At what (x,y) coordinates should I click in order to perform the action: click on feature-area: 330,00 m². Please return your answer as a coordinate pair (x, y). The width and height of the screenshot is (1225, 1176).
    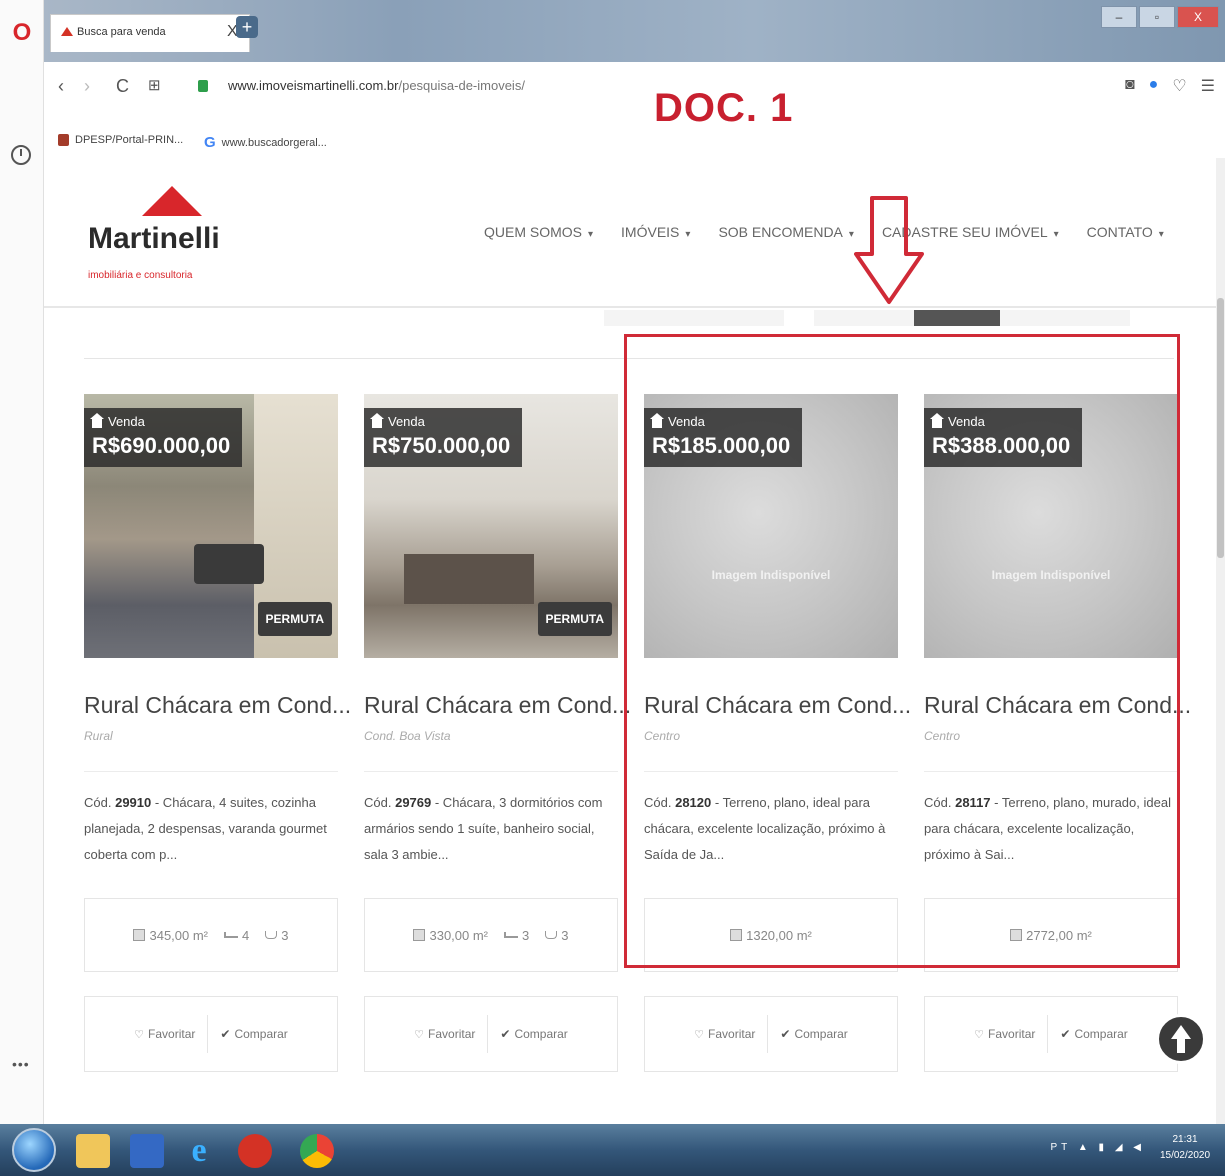
    Looking at the image, I should click on (450, 935).